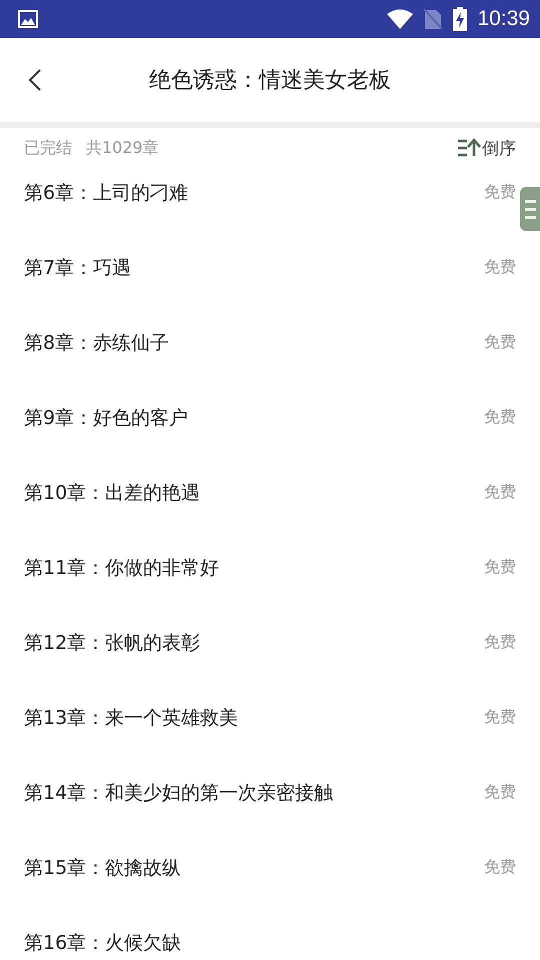 Image resolution: width=540 pixels, height=960 pixels. I want to click on chapter-title: 第15章：欲擒故纵, so click(103, 867).